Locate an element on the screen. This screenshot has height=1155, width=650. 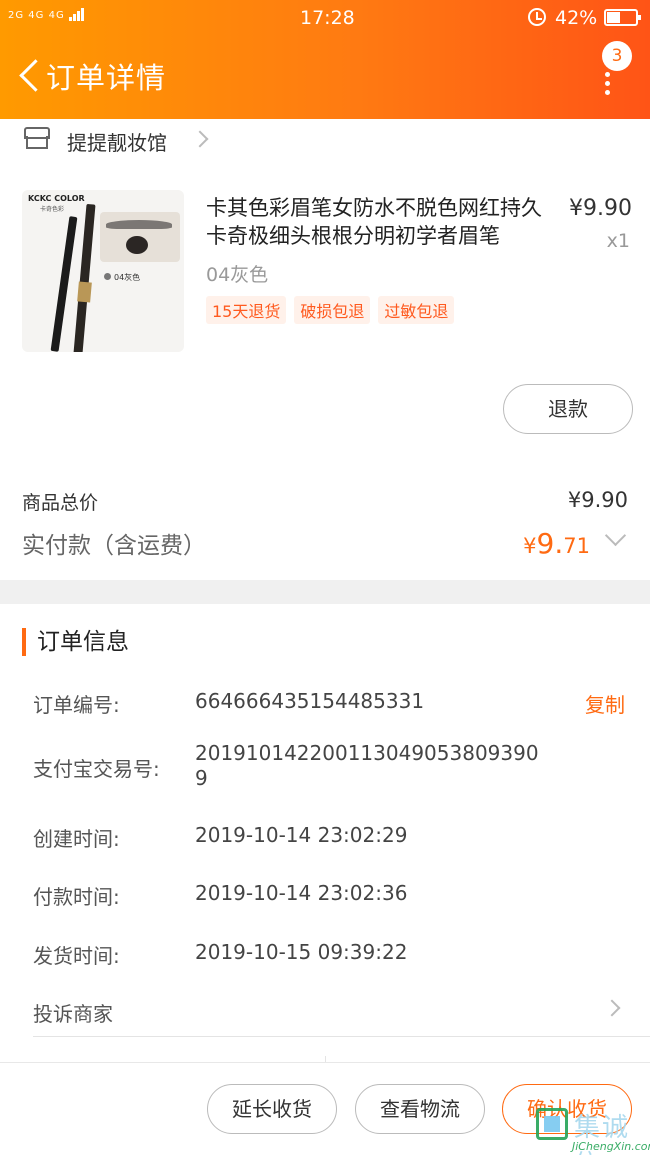
battery-percentage: 42% is located at coordinates (576, 18).